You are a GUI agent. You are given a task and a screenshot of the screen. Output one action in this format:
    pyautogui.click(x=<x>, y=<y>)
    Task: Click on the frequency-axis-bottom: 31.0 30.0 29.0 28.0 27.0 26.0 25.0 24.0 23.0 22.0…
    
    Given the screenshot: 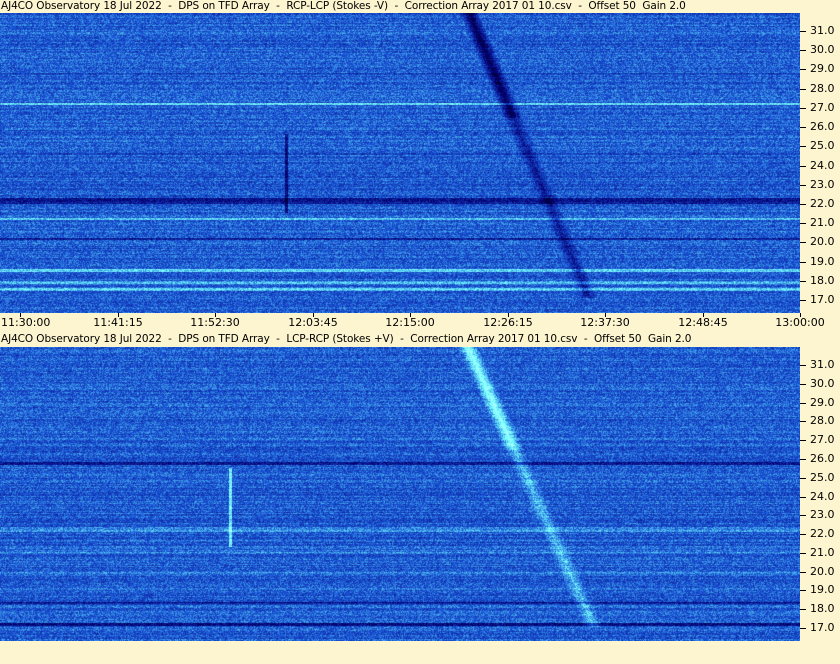 What is the action you would take?
    pyautogui.click(x=820, y=494)
    